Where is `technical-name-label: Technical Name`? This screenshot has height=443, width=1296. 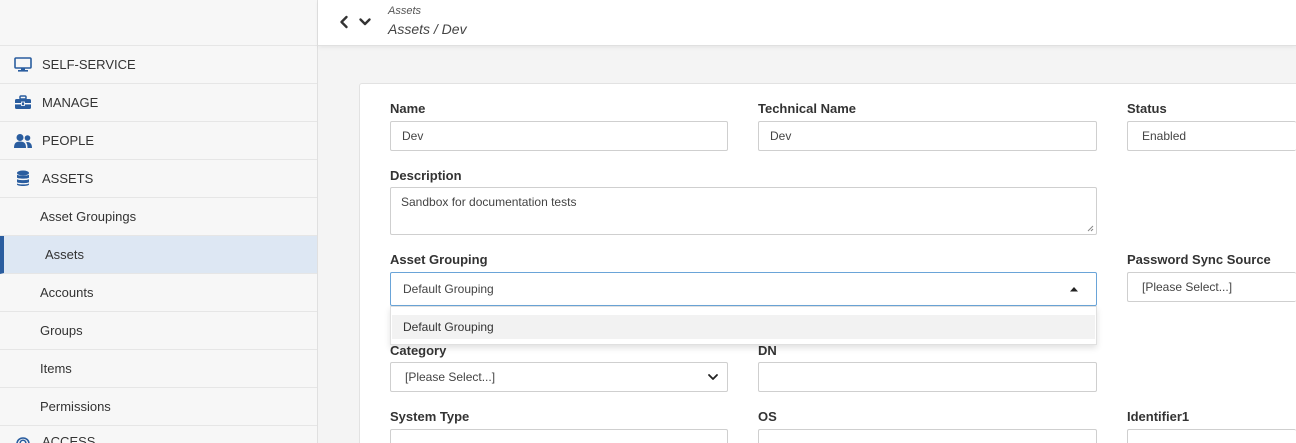
technical-name-label: Technical Name is located at coordinates (807, 108).